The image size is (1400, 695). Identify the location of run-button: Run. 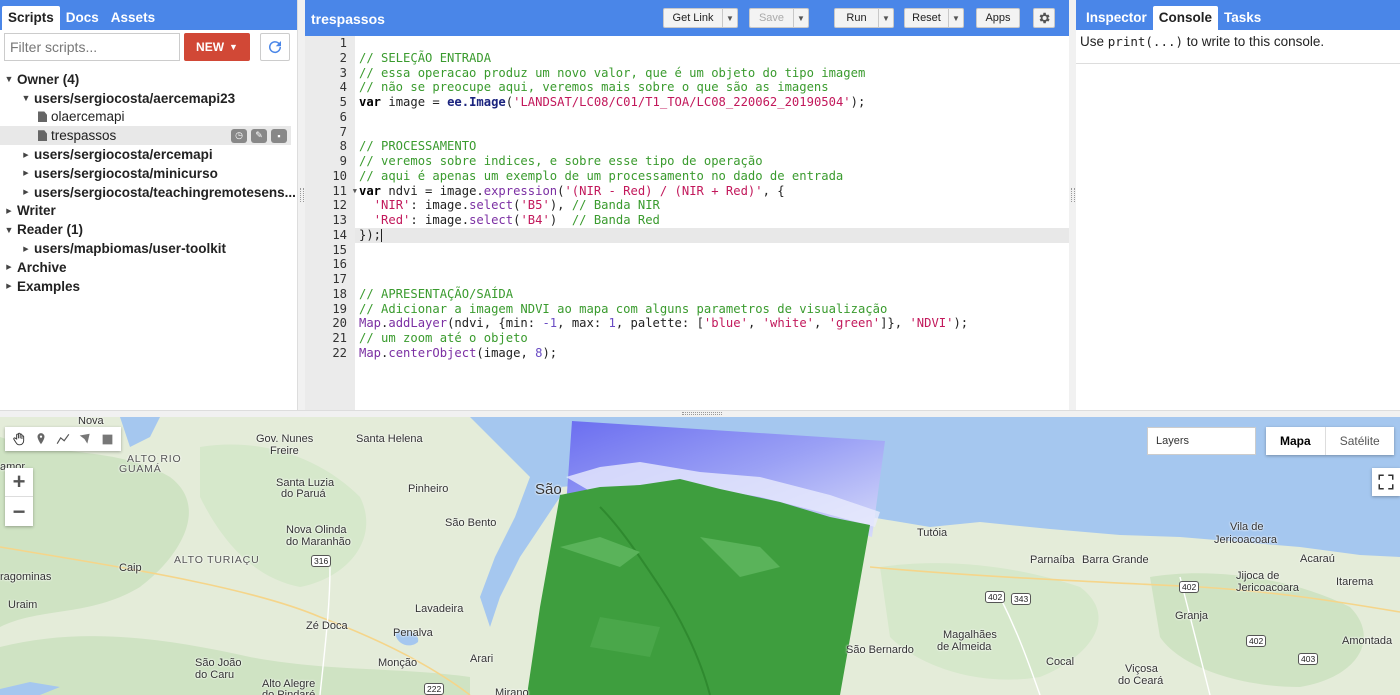
(856, 18).